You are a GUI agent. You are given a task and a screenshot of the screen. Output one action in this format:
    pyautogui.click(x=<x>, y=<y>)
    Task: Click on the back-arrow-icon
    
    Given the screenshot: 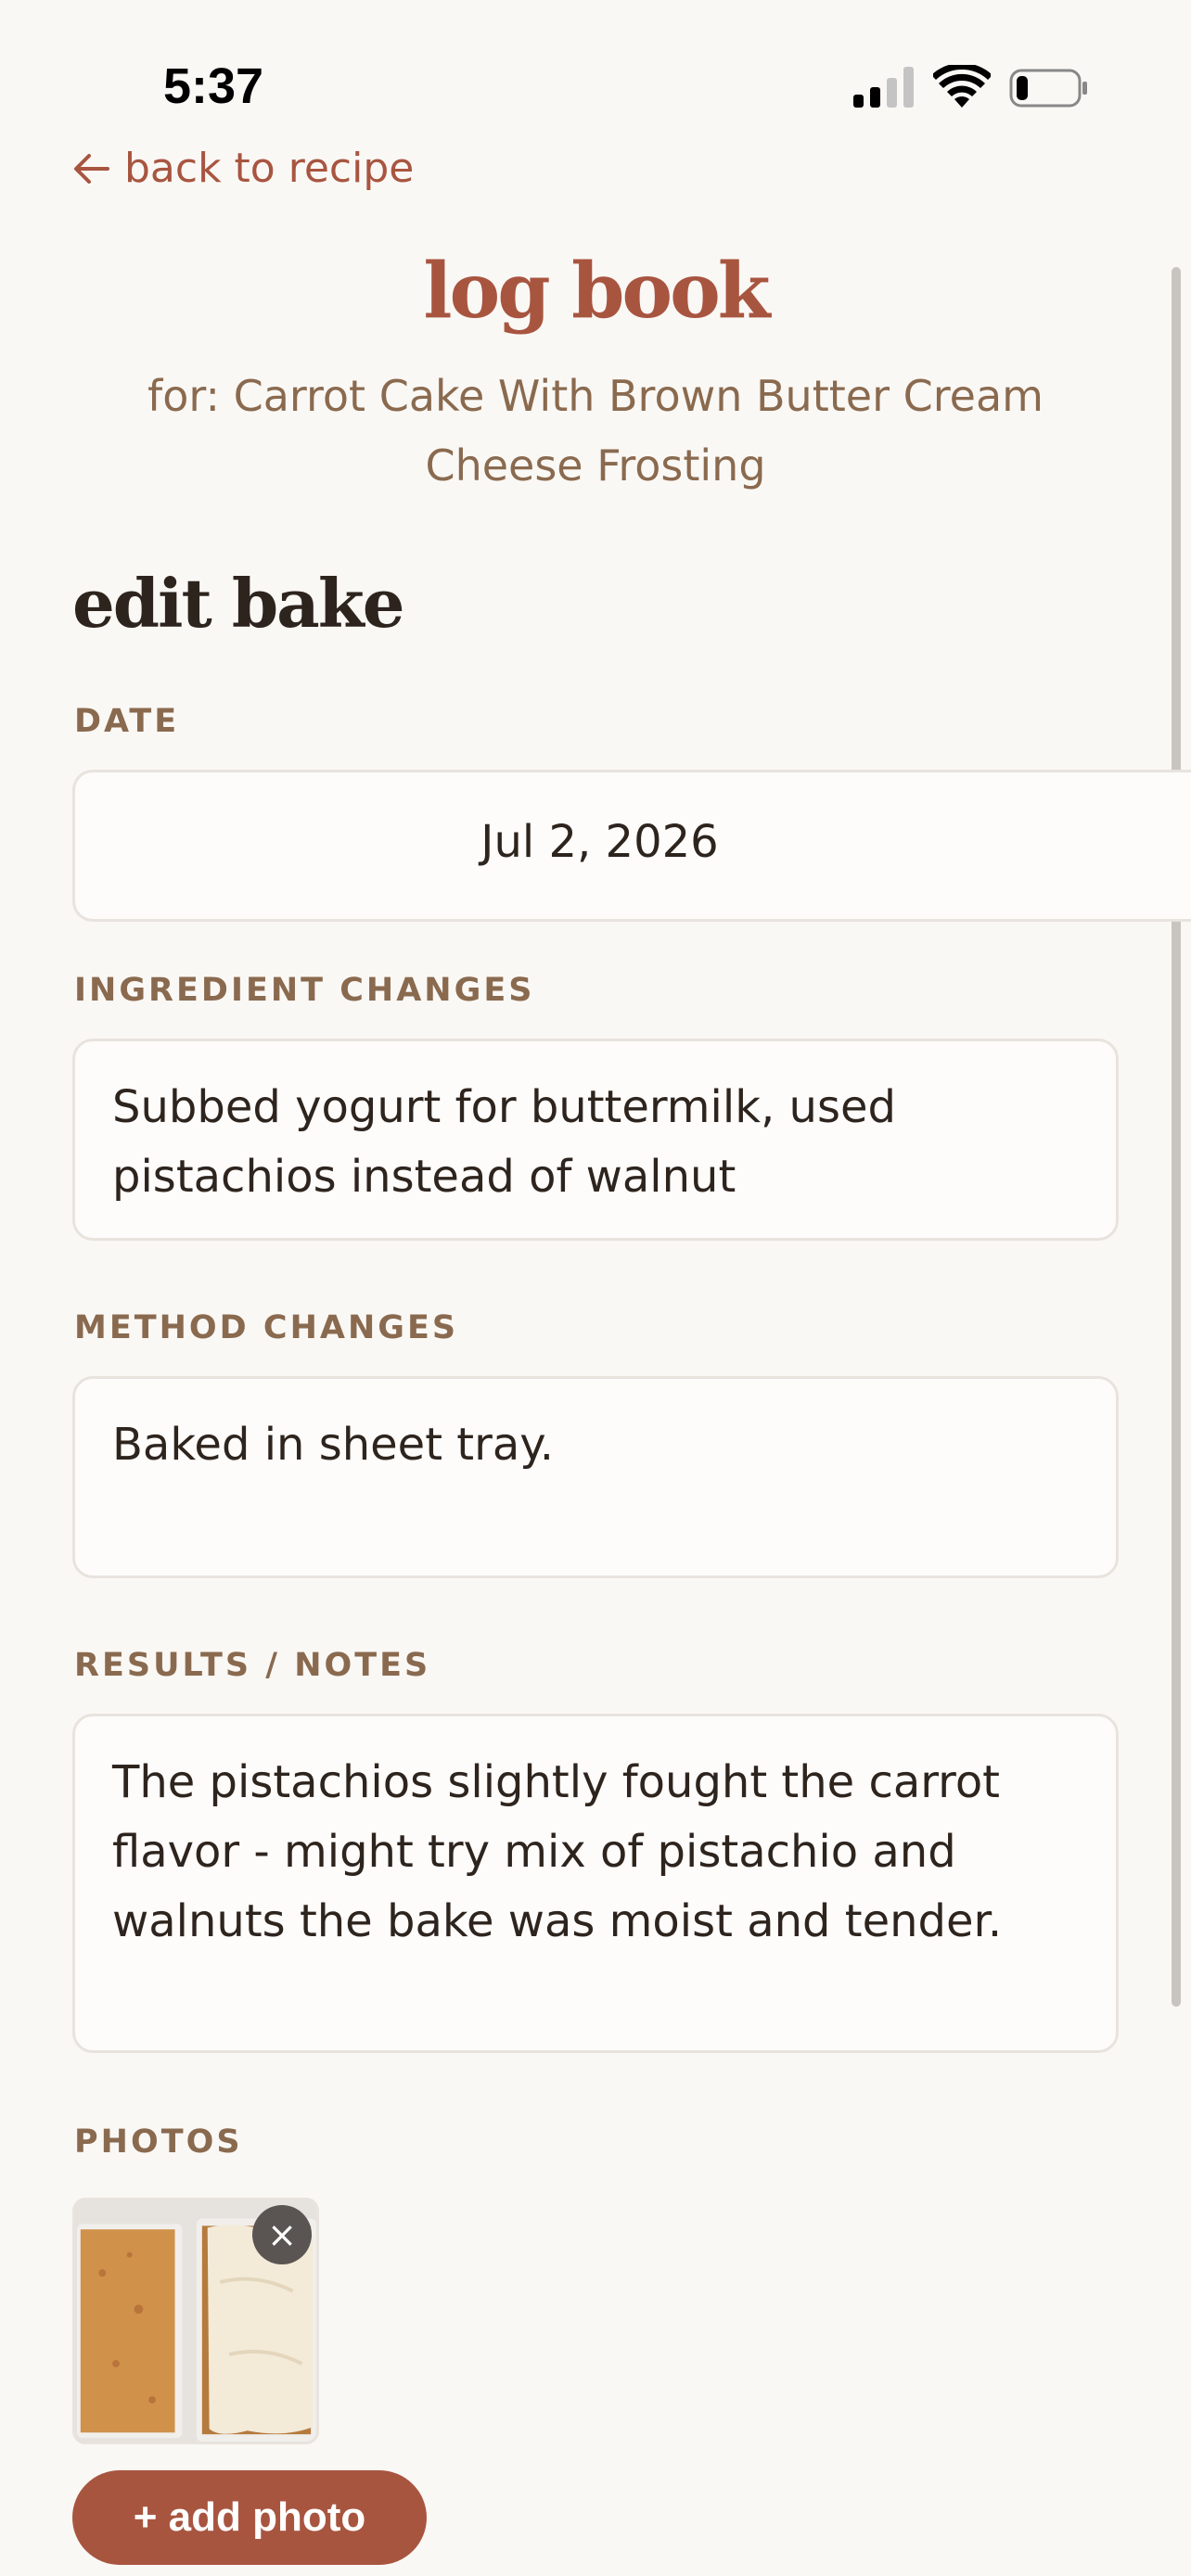 What is the action you would take?
    pyautogui.click(x=92, y=168)
    